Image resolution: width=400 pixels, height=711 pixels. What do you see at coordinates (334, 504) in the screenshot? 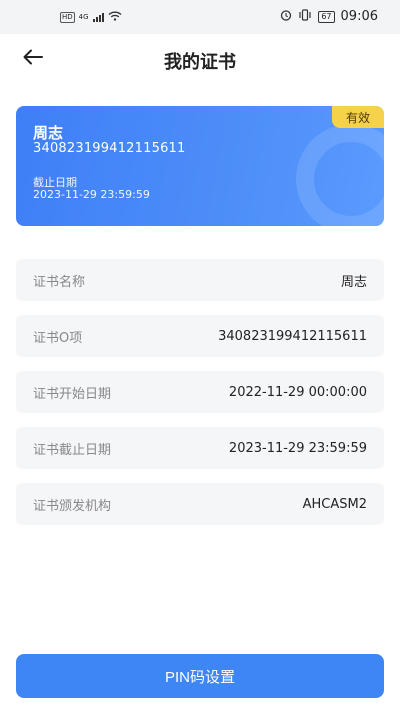
I see `info-value: AHCASM2` at bounding box center [334, 504].